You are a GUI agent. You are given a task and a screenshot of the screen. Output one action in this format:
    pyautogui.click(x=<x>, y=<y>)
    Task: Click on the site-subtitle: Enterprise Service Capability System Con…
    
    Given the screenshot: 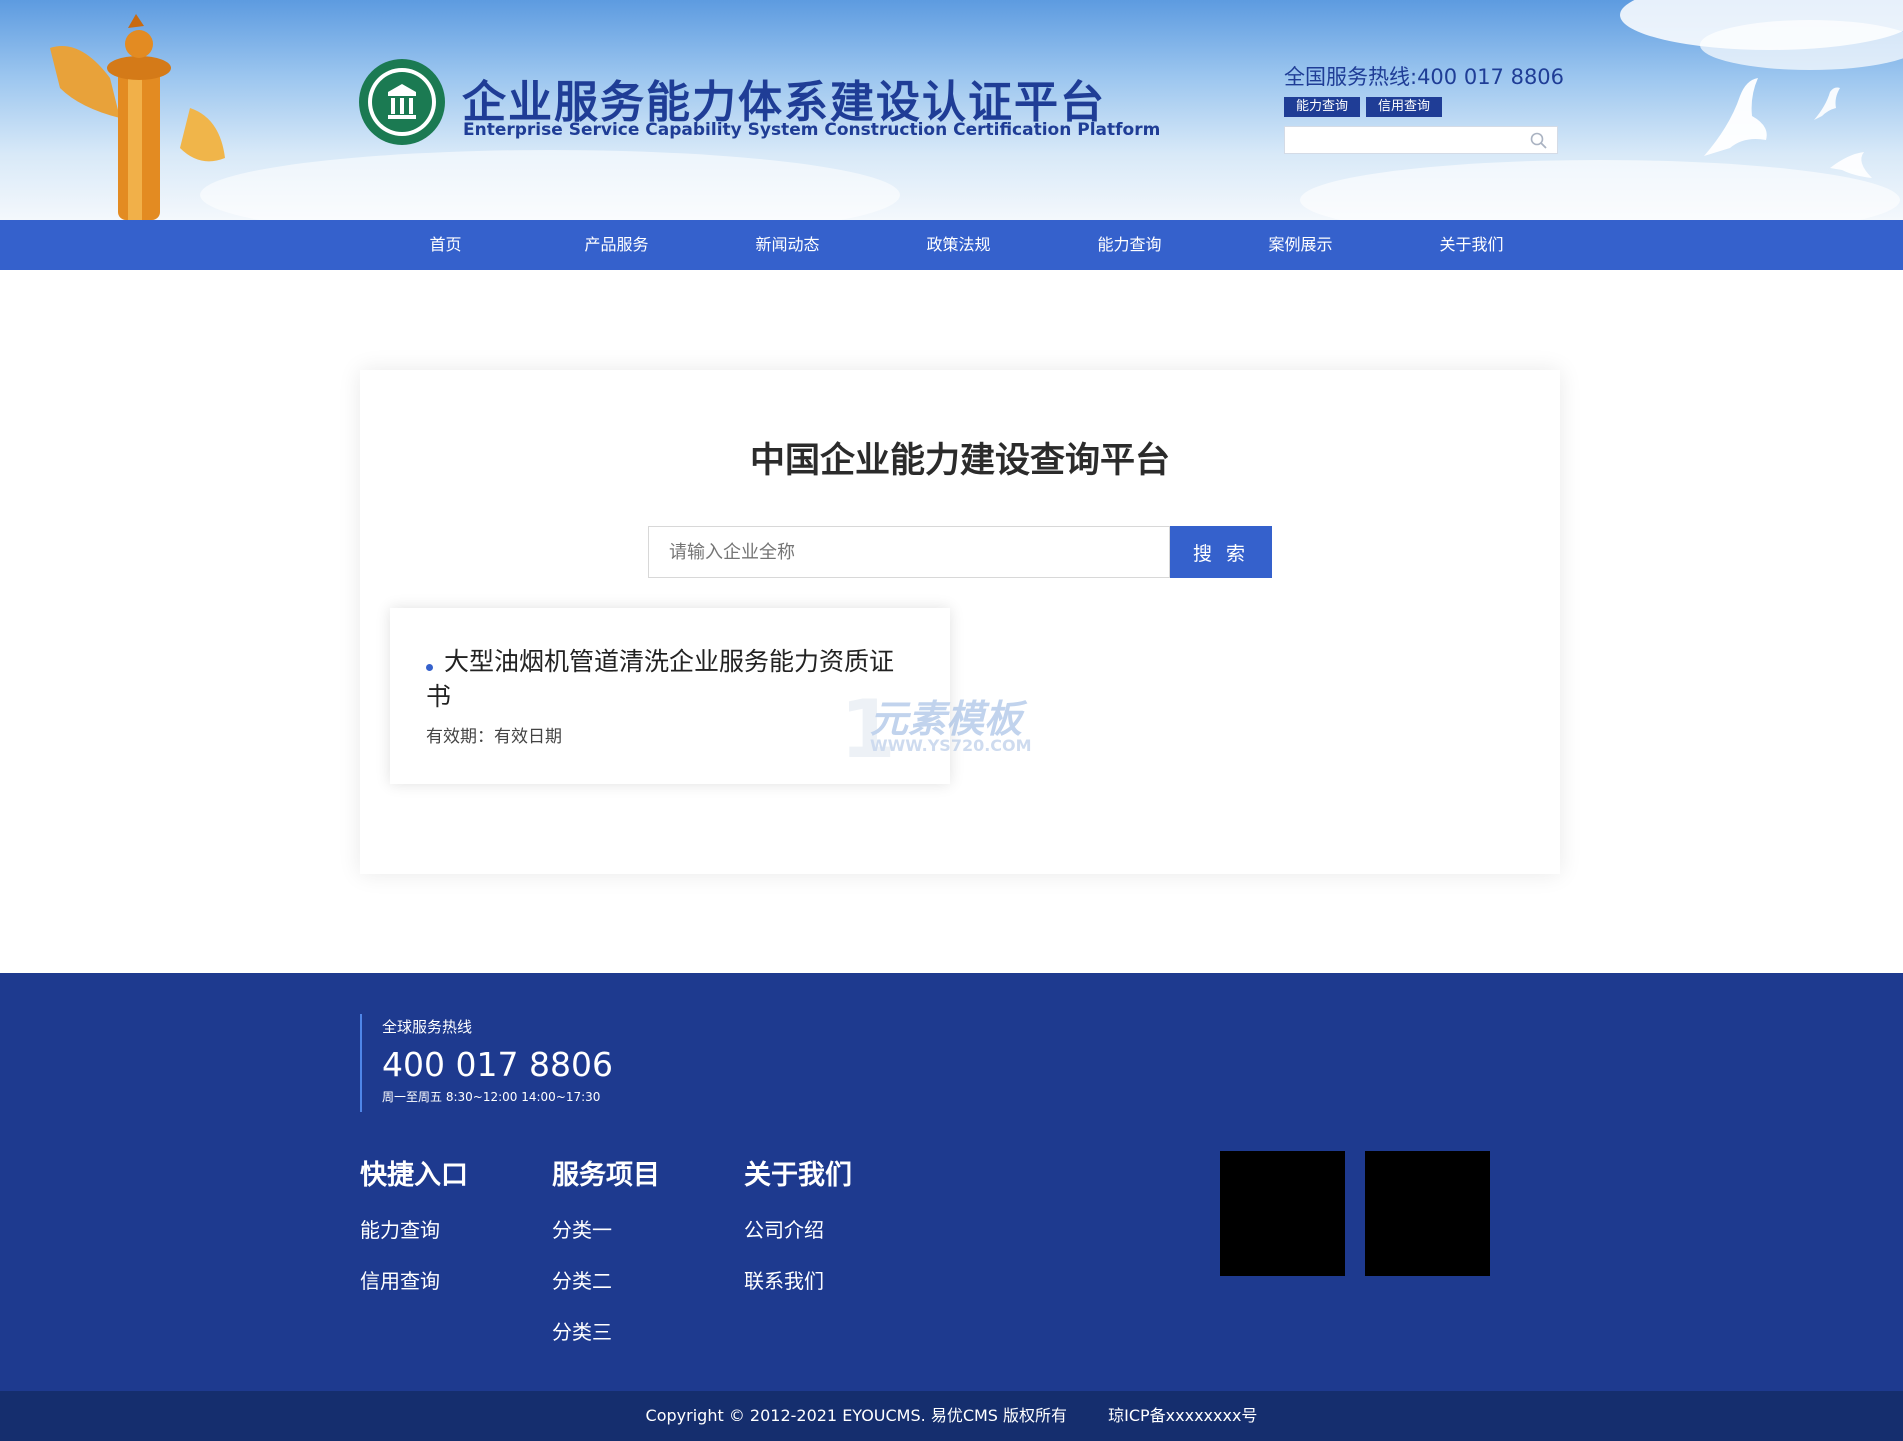 What is the action you would take?
    pyautogui.click(x=812, y=130)
    